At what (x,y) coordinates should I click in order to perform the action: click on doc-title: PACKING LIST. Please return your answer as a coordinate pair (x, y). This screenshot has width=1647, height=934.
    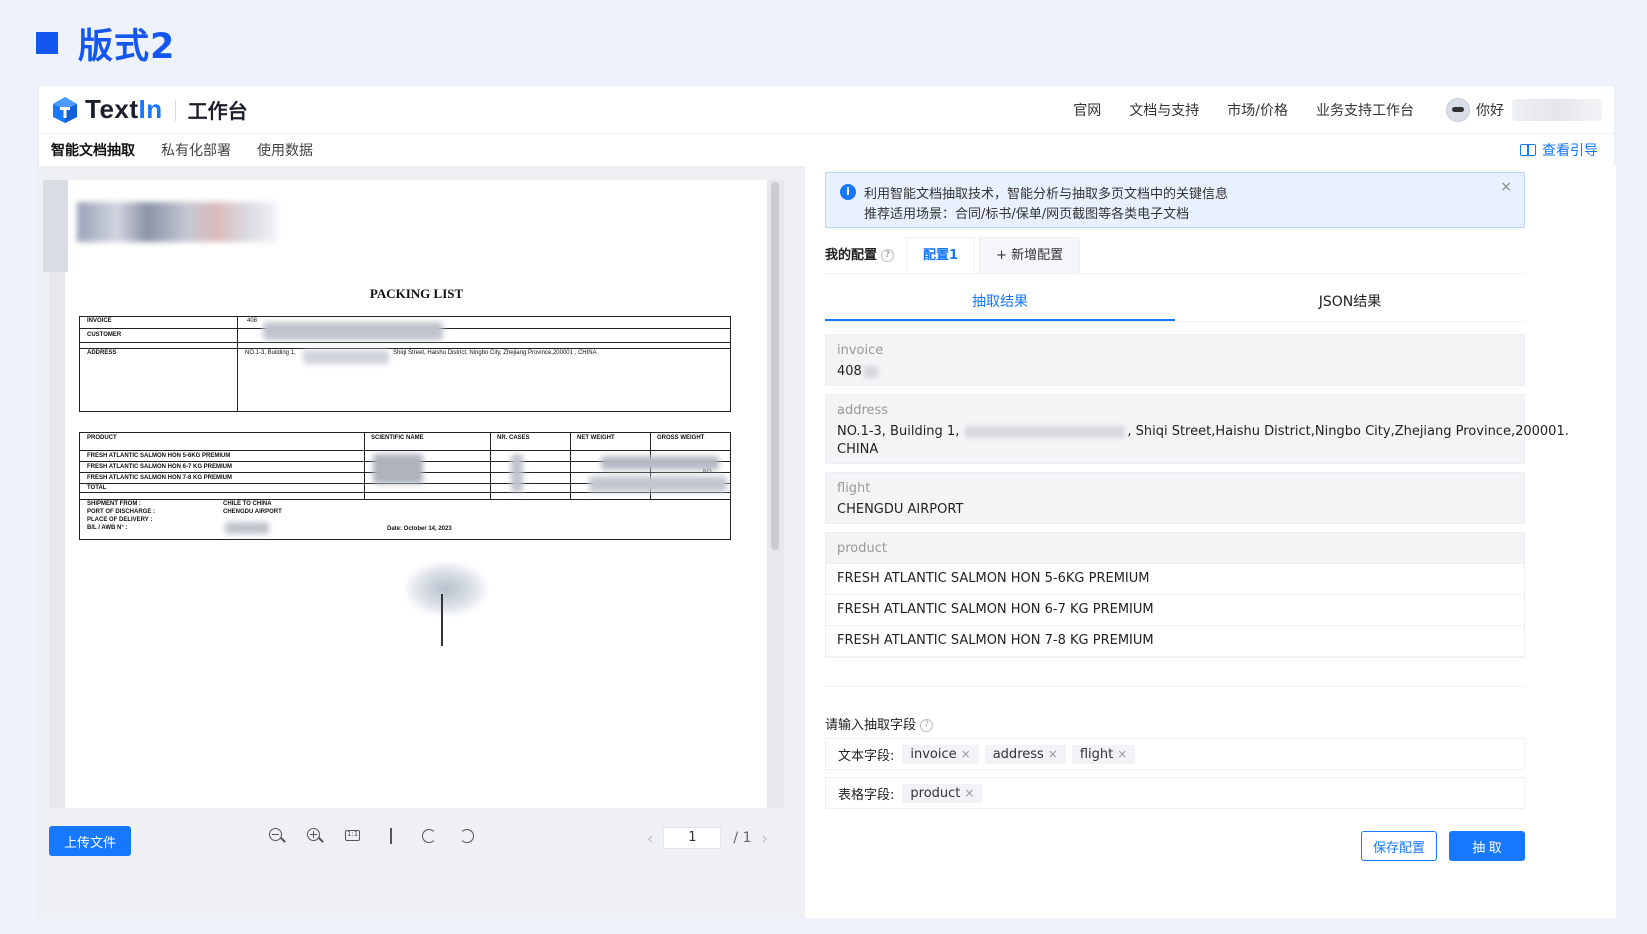
    Looking at the image, I should click on (416, 293).